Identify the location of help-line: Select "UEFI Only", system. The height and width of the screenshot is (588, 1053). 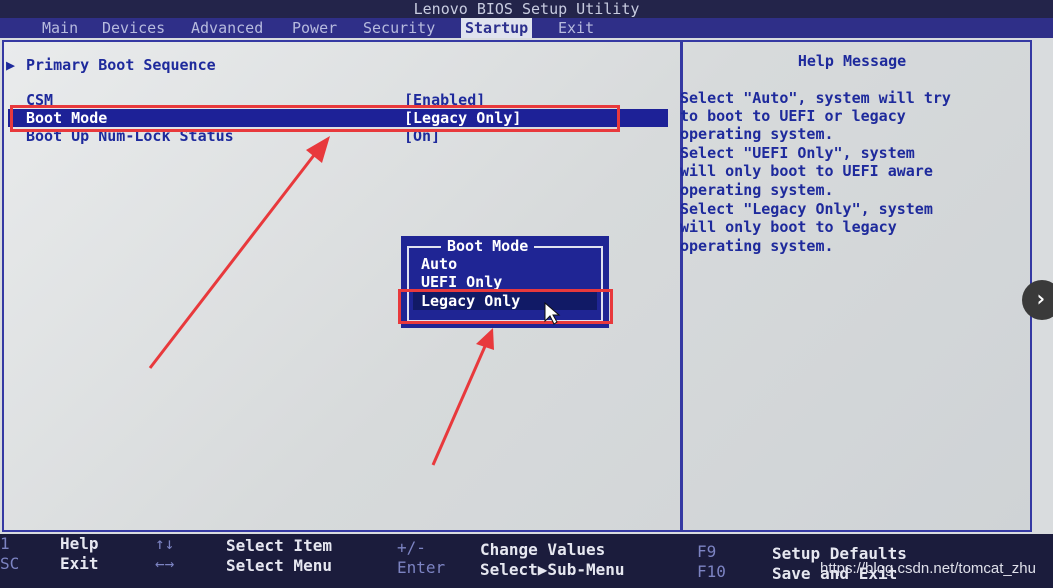
(797, 153).